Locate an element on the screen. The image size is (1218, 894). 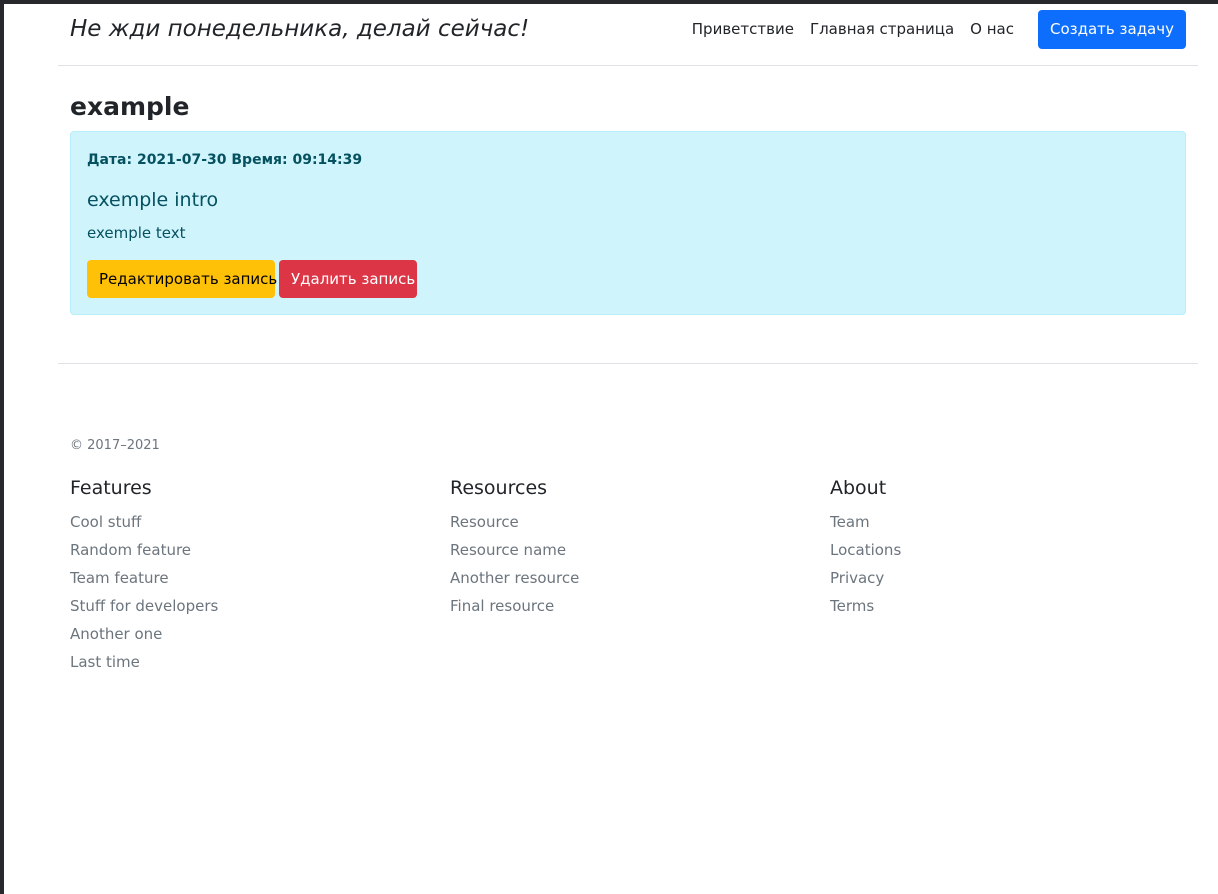
post-text: exemple text is located at coordinates (136, 233).